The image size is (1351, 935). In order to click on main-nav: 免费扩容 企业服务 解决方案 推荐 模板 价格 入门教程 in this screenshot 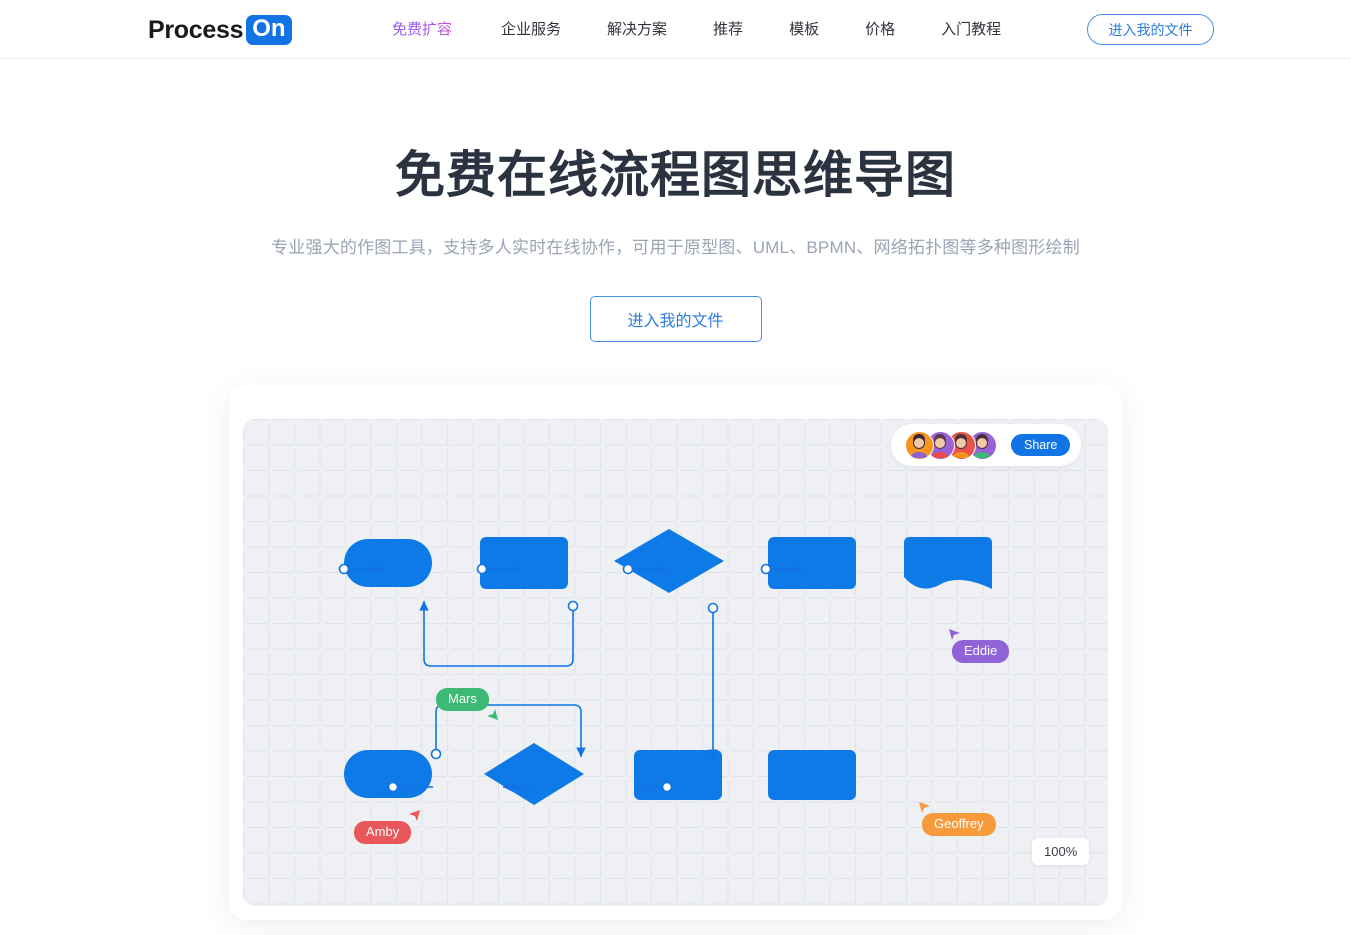, I will do `click(708, 29)`.